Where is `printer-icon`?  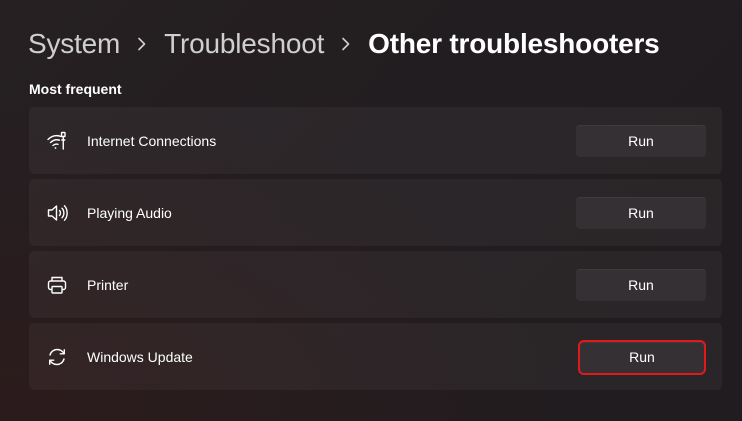
printer-icon is located at coordinates (57, 285).